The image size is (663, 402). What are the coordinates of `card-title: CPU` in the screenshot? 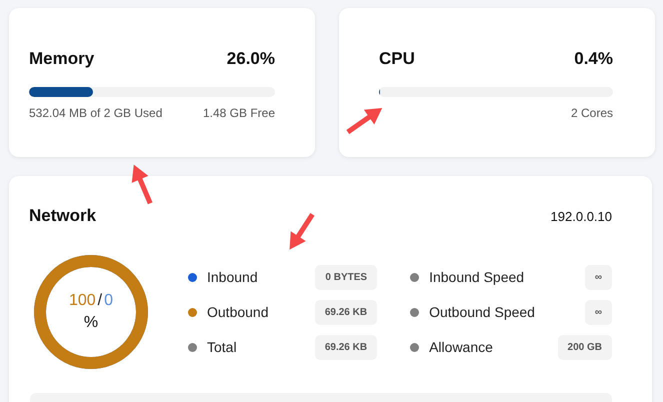 It's located at (397, 59).